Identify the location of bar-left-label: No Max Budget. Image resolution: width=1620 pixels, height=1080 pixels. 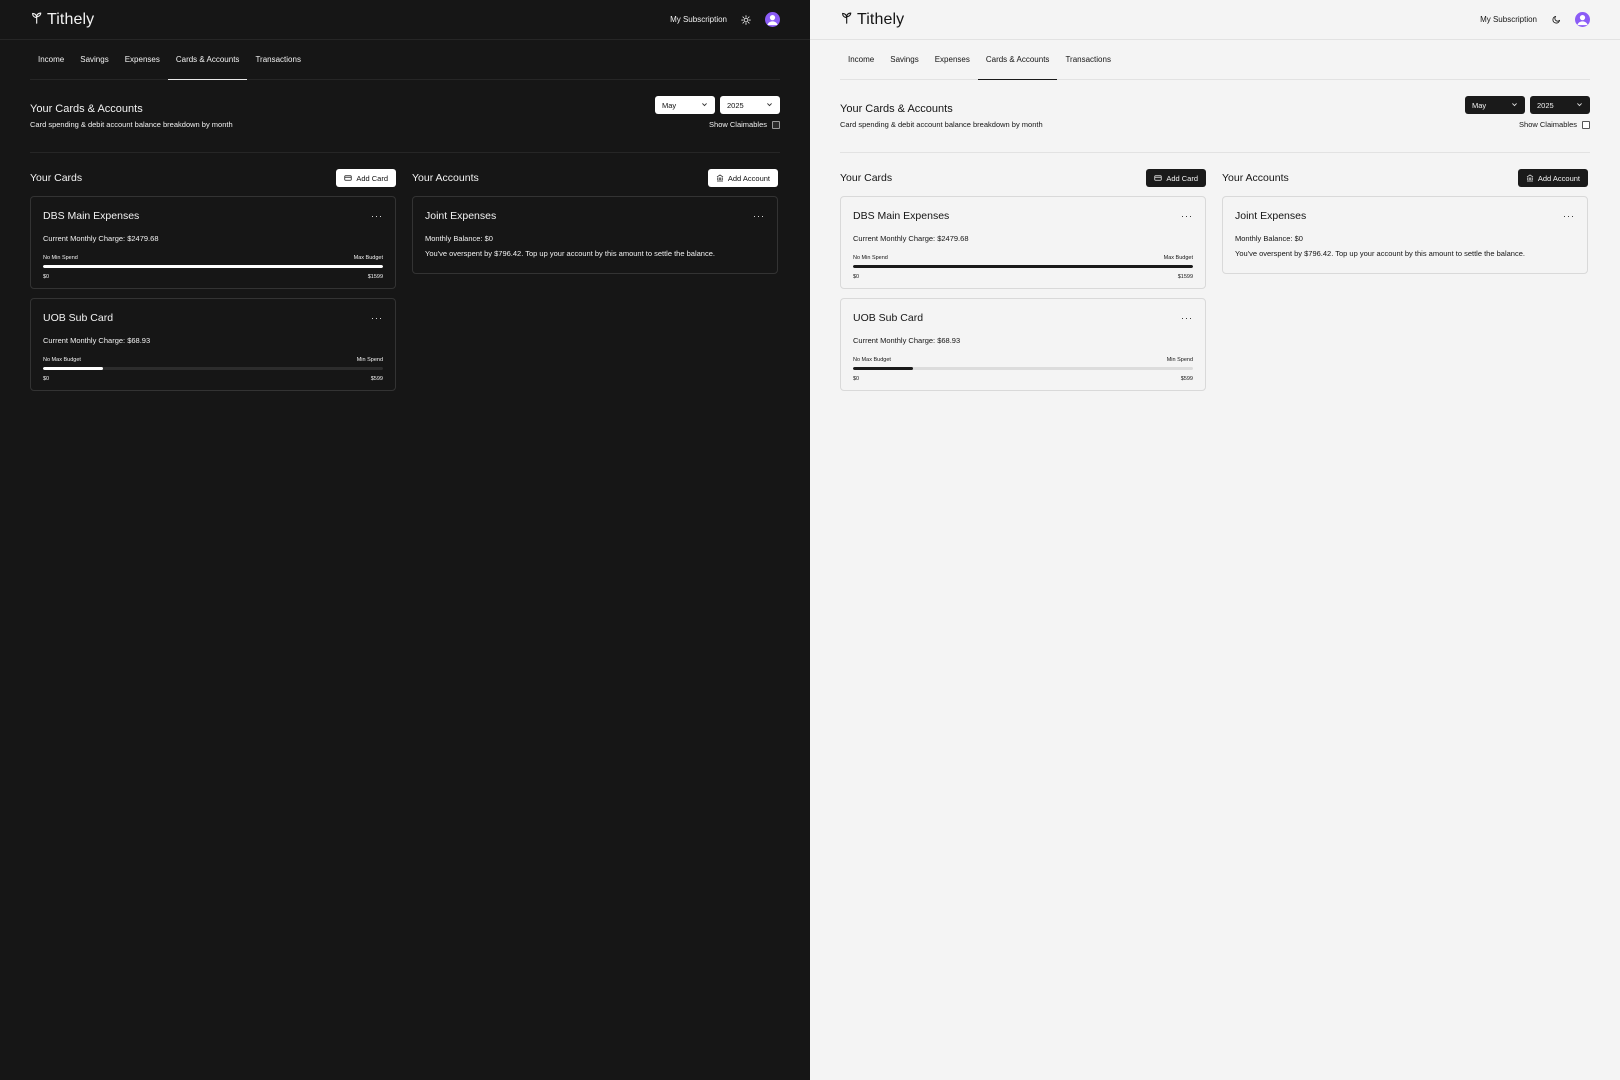
(62, 360).